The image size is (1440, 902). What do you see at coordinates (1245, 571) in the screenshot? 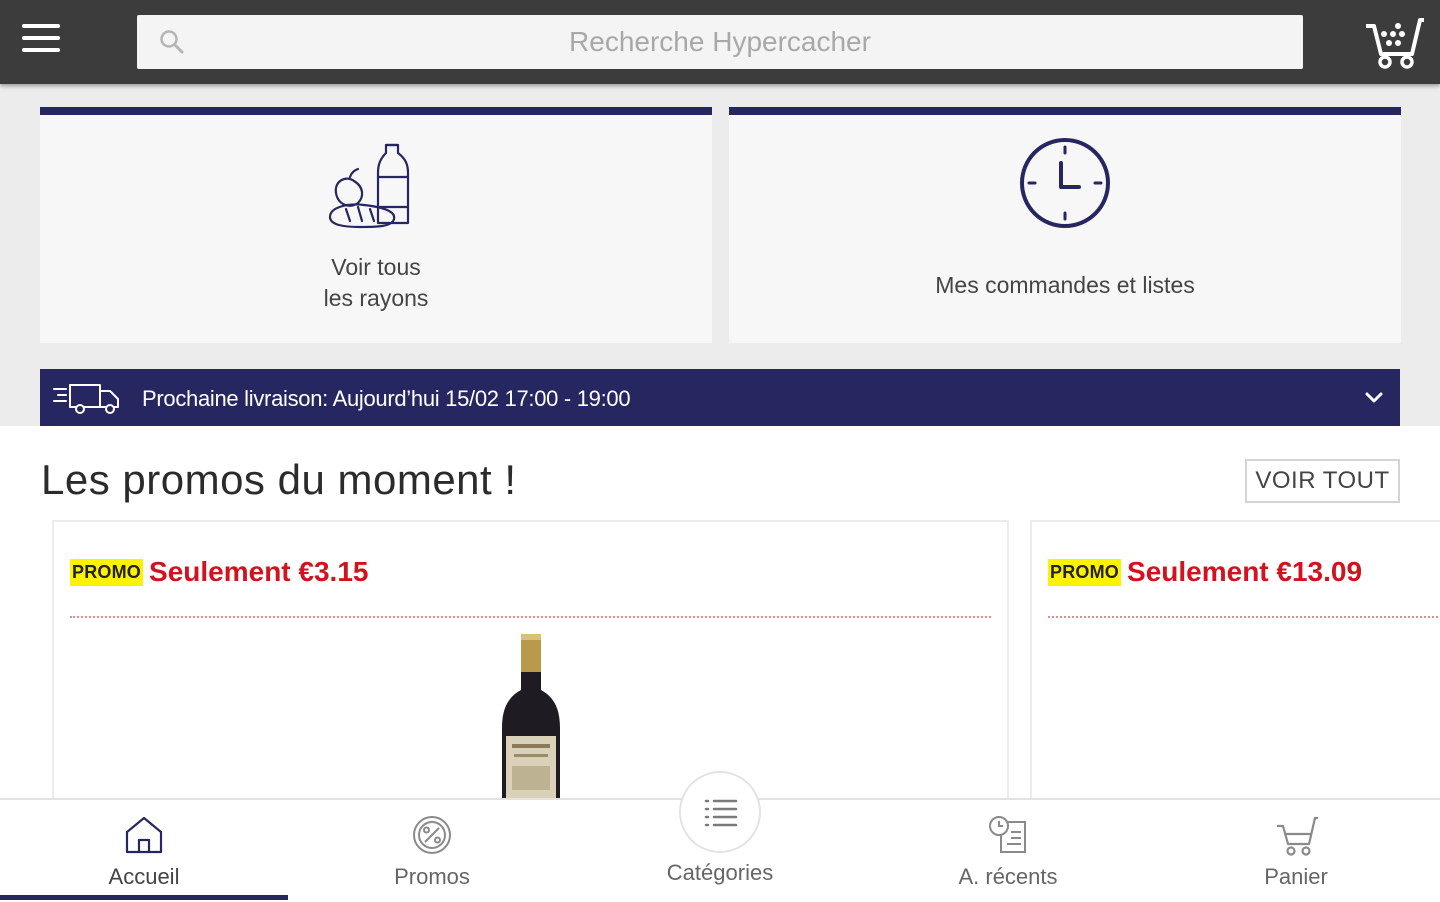
I see `promo-price: Seulement €13.09` at bounding box center [1245, 571].